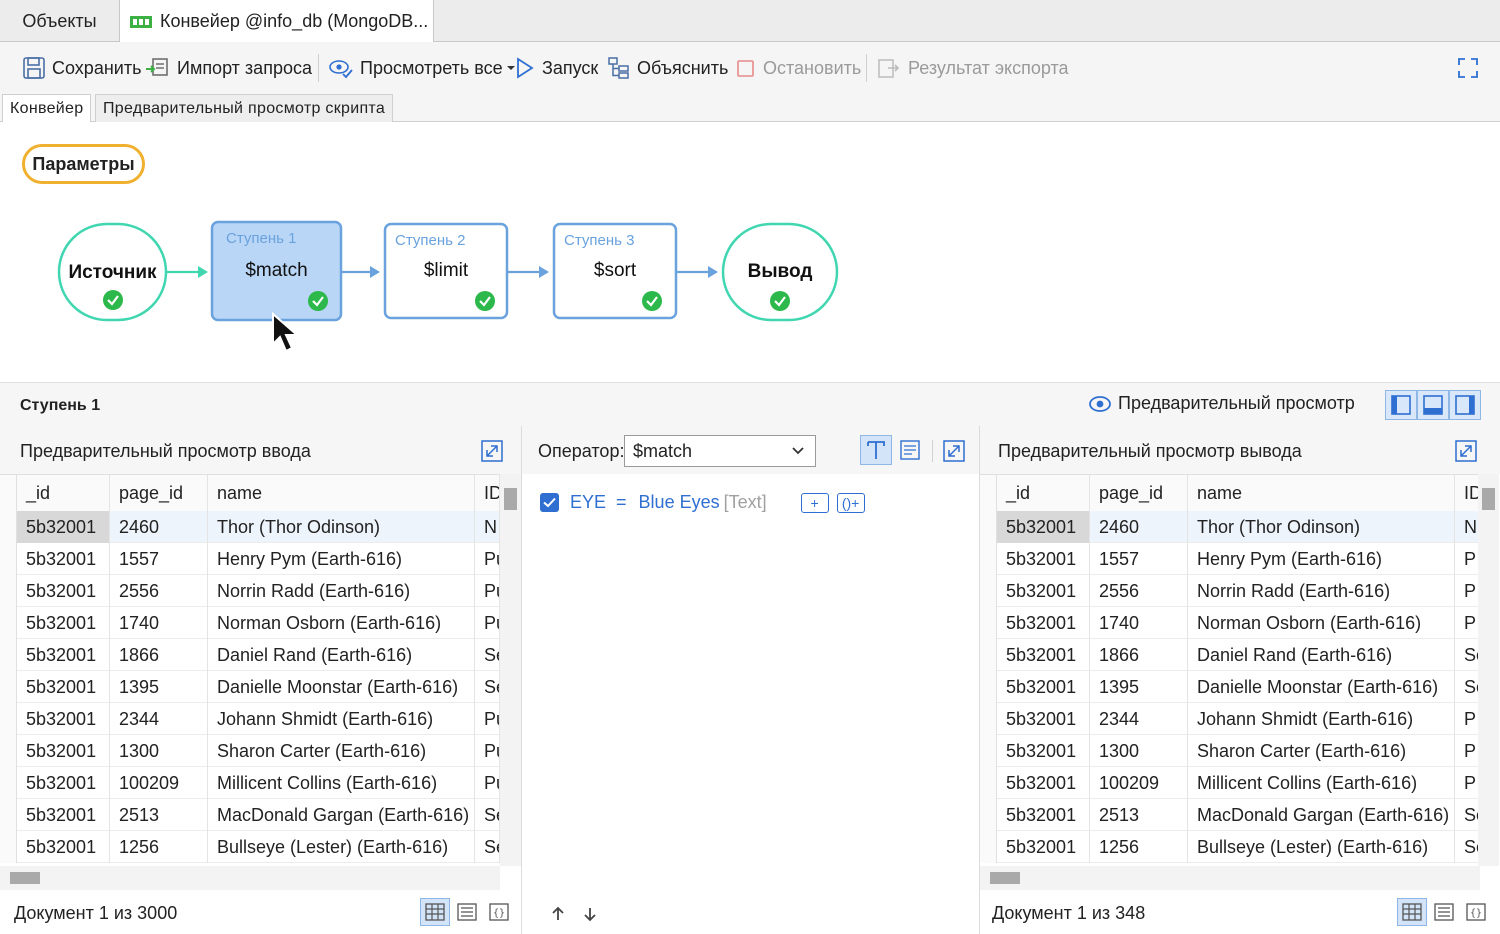 This screenshot has height=934, width=1500. Describe the element at coordinates (910, 450) in the screenshot. I see `text-mode-button` at that location.